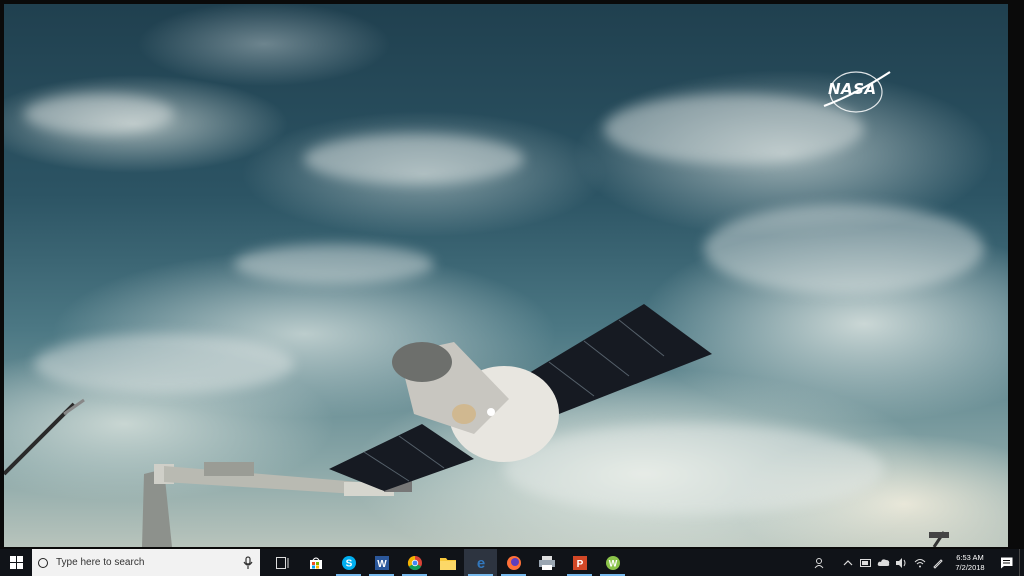 This screenshot has height=576, width=1024. I want to click on powerpoint-icon: P, so click(579, 562).